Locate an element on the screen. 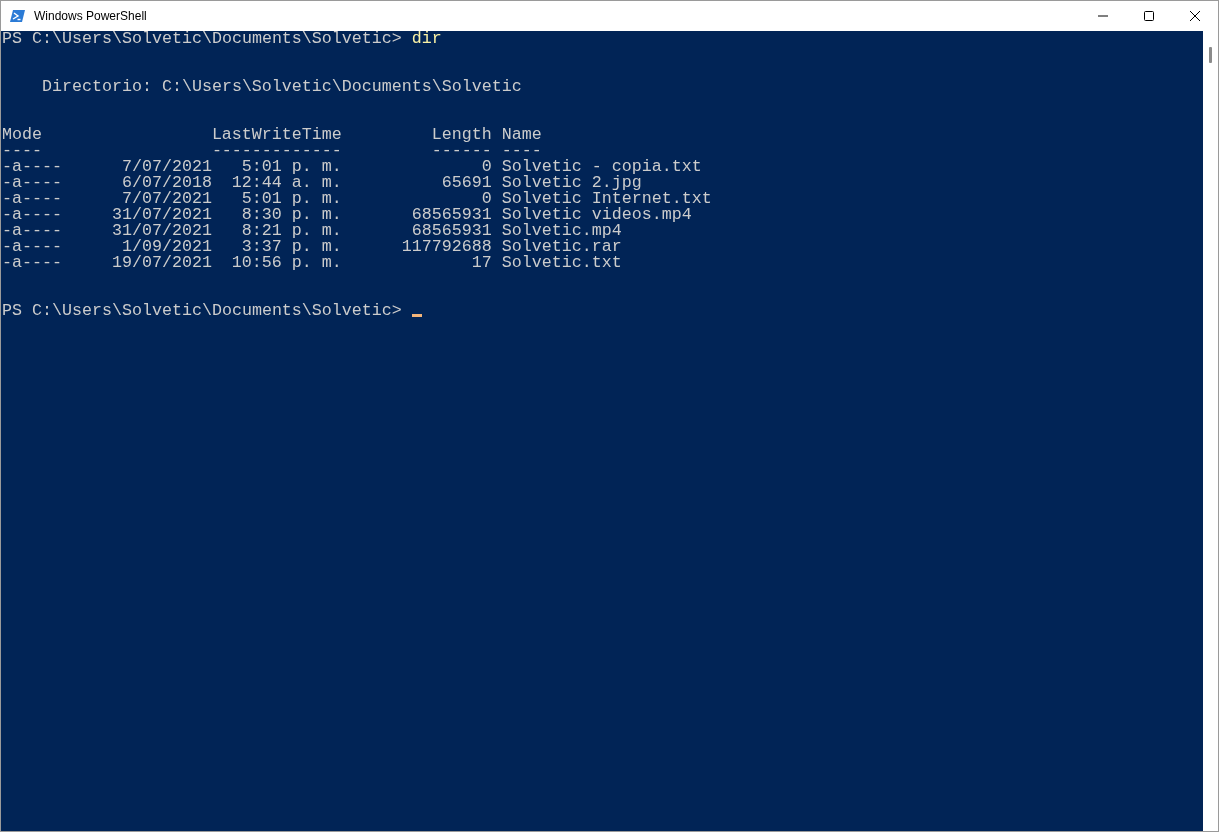 The width and height of the screenshot is (1219, 832). date-cell-text: 19/07/2021 is located at coordinates (161, 263).